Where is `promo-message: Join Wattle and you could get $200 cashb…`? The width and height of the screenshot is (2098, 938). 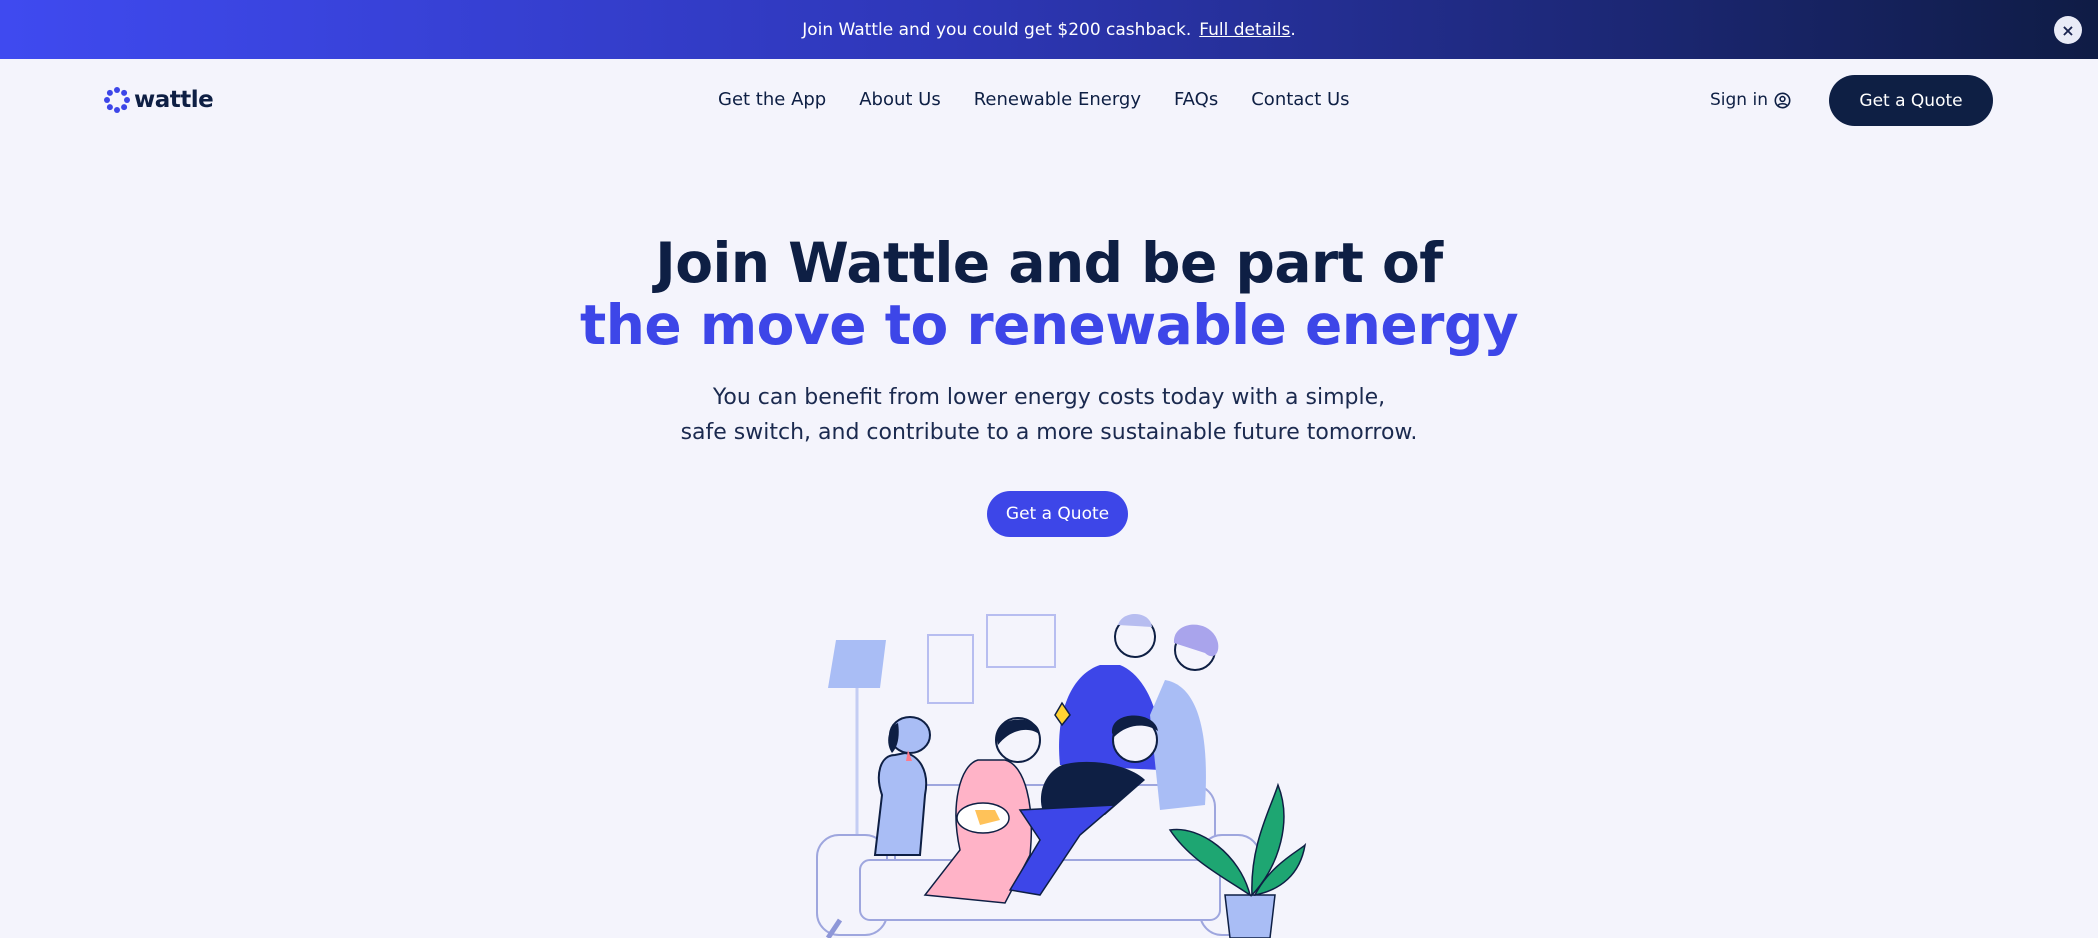
promo-message: Join Wattle and you could get $200 cashb… is located at coordinates (997, 29).